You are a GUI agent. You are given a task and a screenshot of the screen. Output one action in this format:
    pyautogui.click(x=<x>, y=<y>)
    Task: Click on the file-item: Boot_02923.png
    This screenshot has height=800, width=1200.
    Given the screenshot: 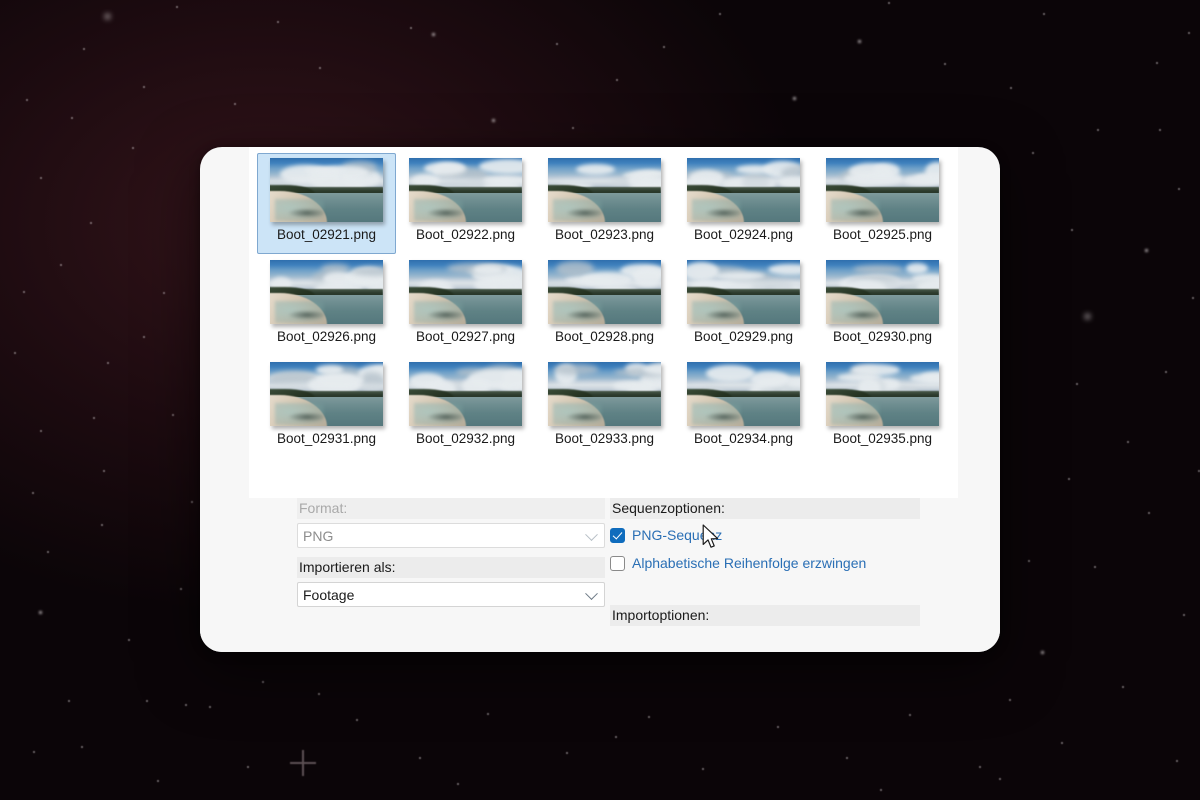 What is the action you would take?
    pyautogui.click(x=604, y=203)
    